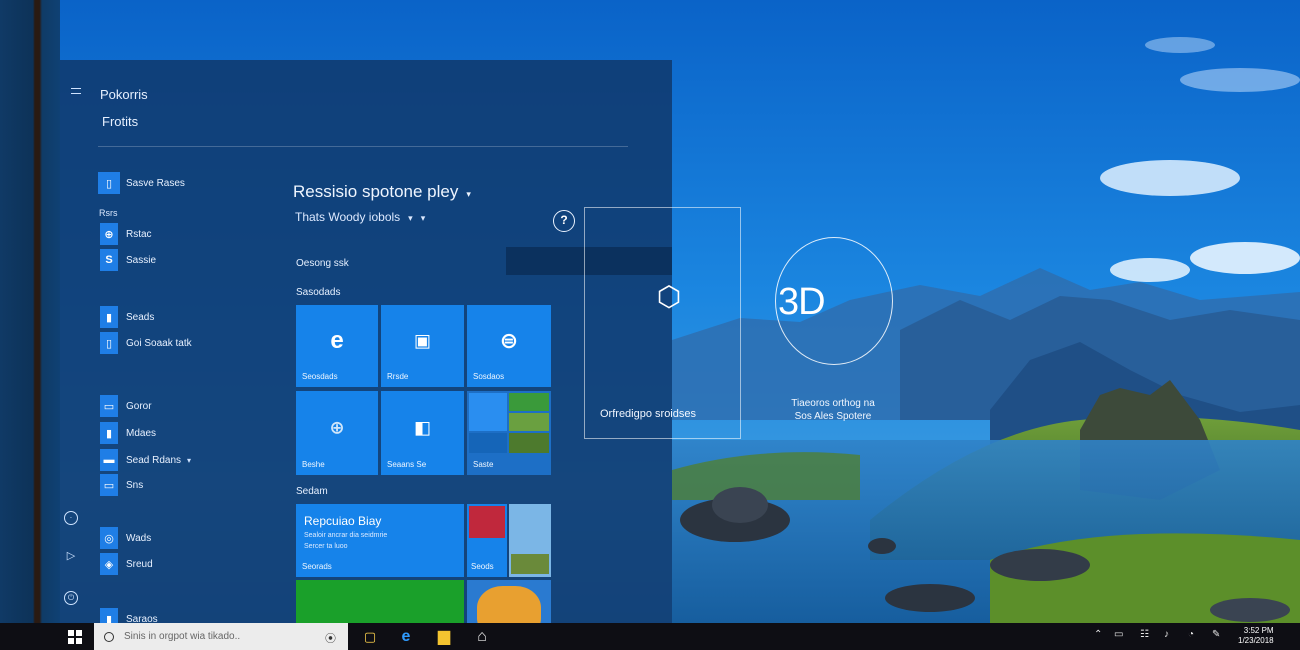 This screenshot has width=1300, height=650. What do you see at coordinates (317, 566) in the screenshot?
I see `tile-label: Seorads` at bounding box center [317, 566].